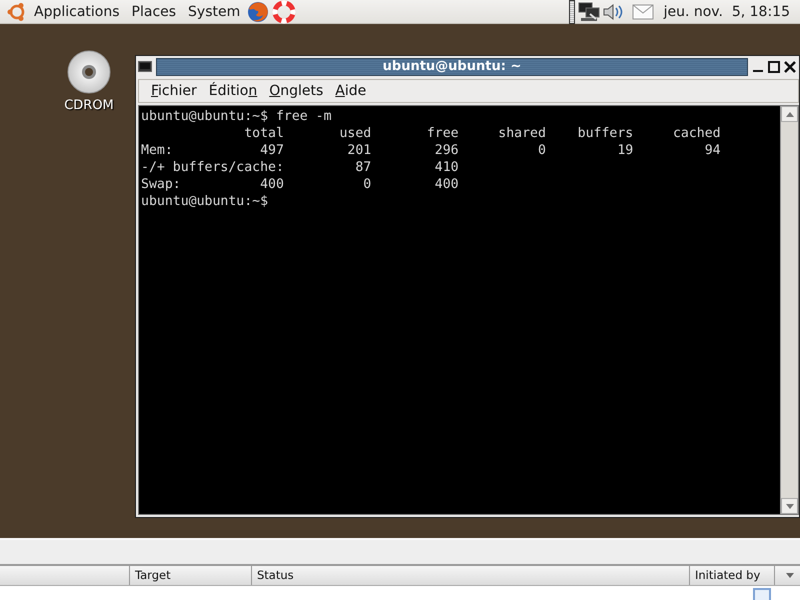  Describe the element at coordinates (205, 201) in the screenshot. I see `terminal-line: ubuntu@ubuntu:~$` at that location.